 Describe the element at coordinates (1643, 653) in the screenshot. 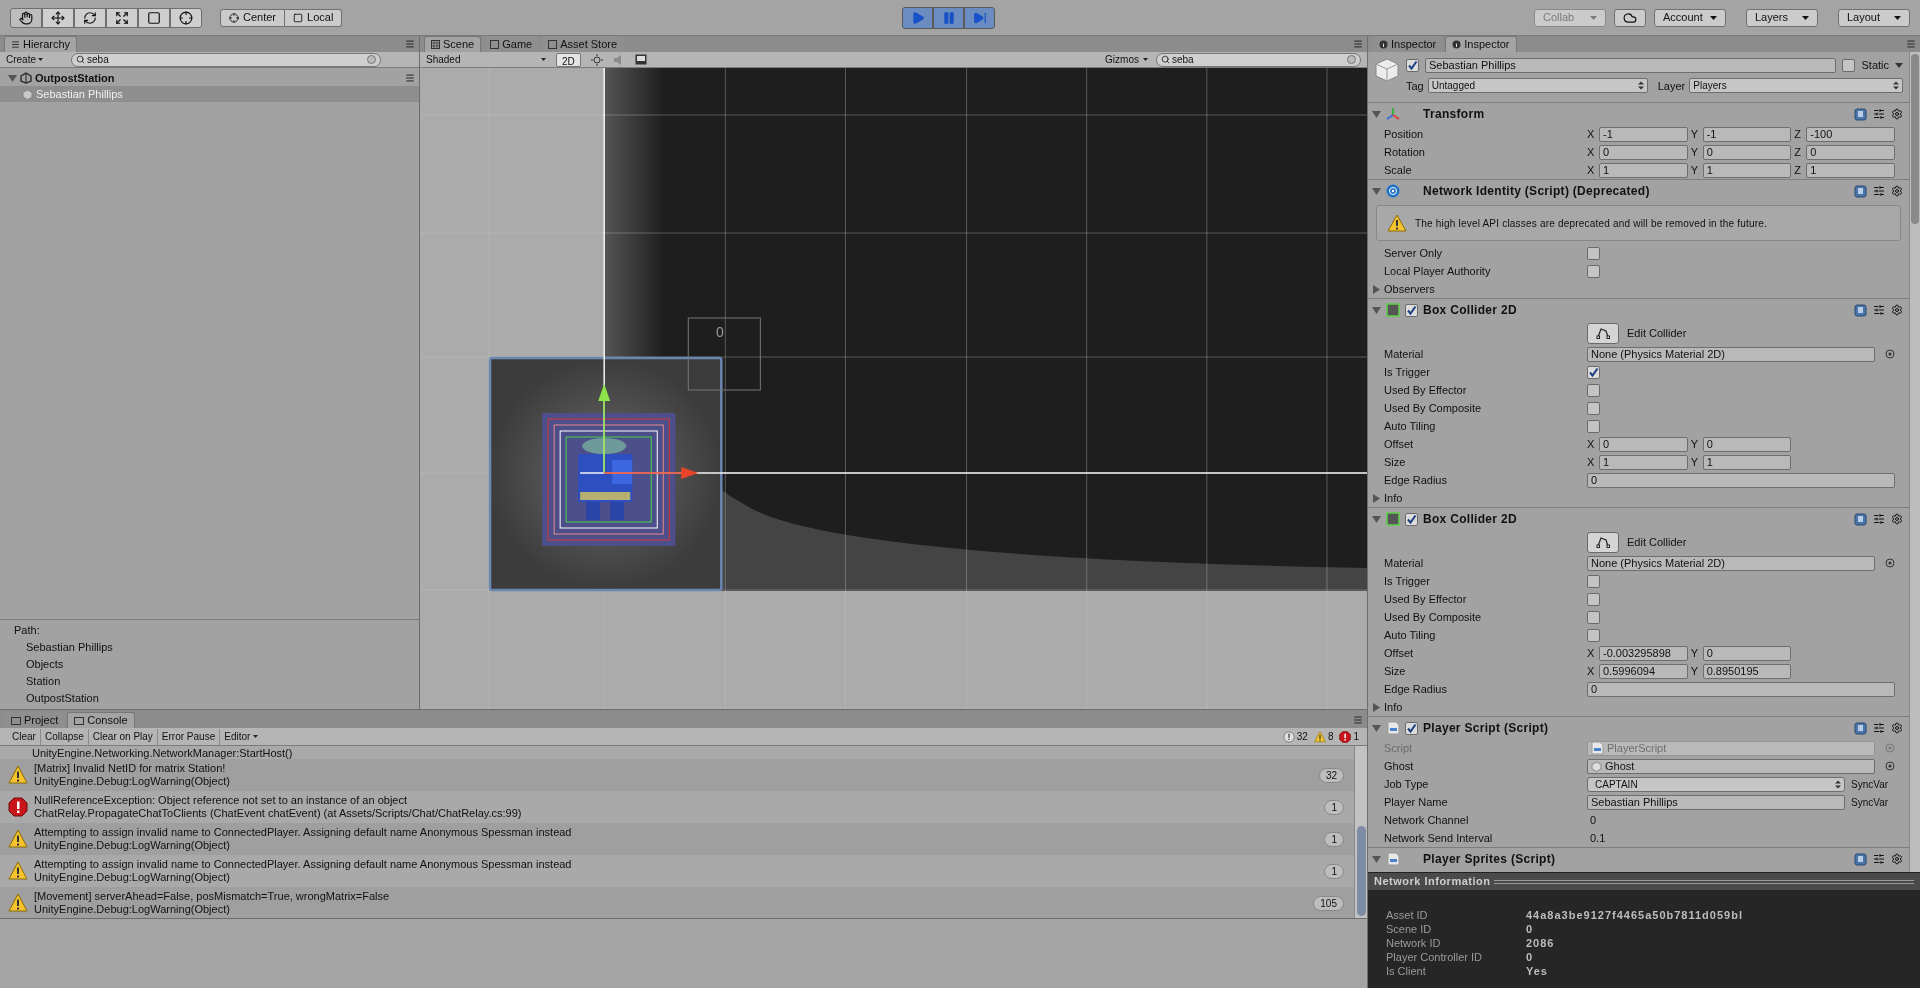

I see `number-field: -0.003295898` at that location.